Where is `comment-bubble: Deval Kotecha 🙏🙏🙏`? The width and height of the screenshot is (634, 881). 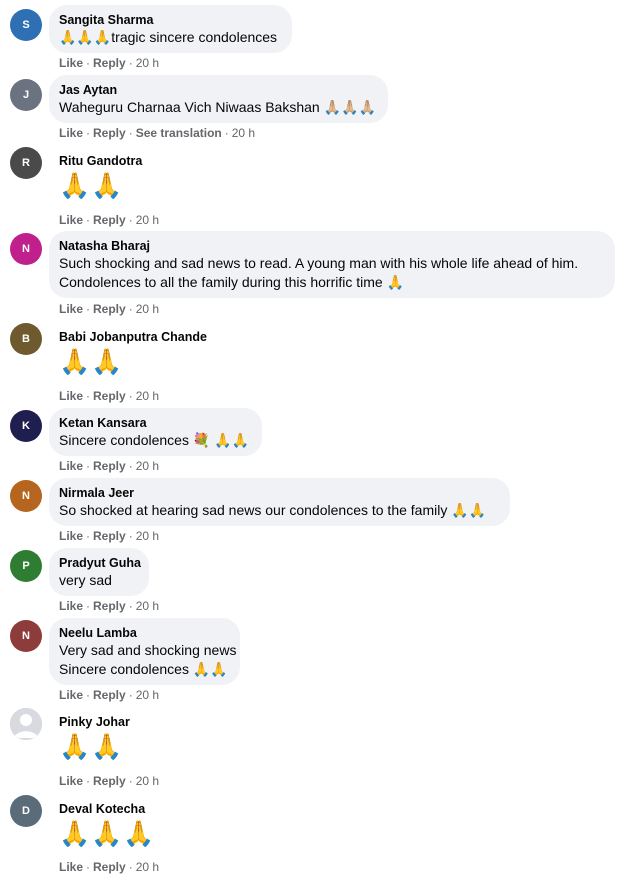
comment-bubble: Deval Kotecha 🙏🙏🙏 is located at coordinates (149, 825).